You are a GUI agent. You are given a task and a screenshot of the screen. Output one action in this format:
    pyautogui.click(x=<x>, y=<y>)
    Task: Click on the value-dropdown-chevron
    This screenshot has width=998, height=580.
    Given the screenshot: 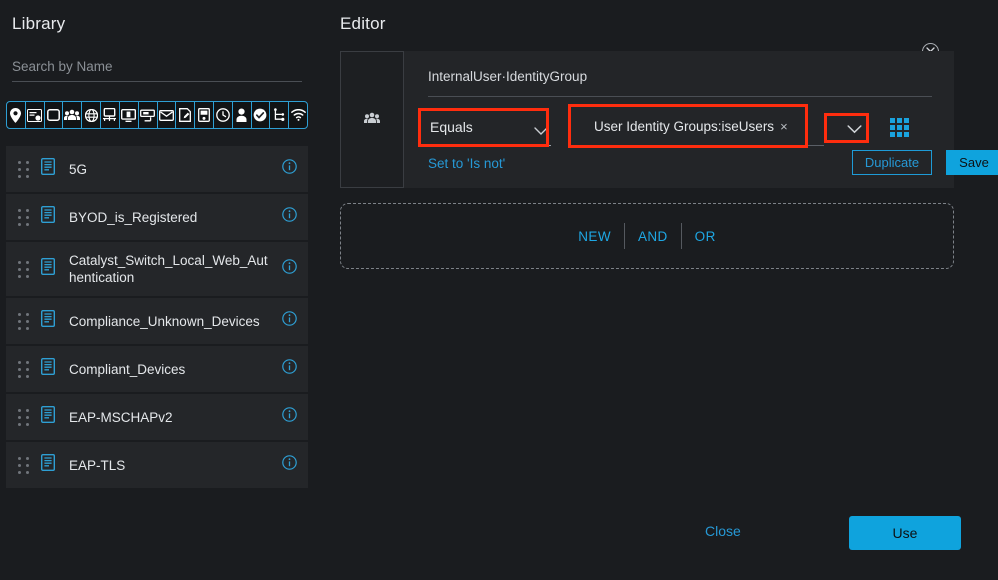 What is the action you would take?
    pyautogui.click(x=854, y=130)
    